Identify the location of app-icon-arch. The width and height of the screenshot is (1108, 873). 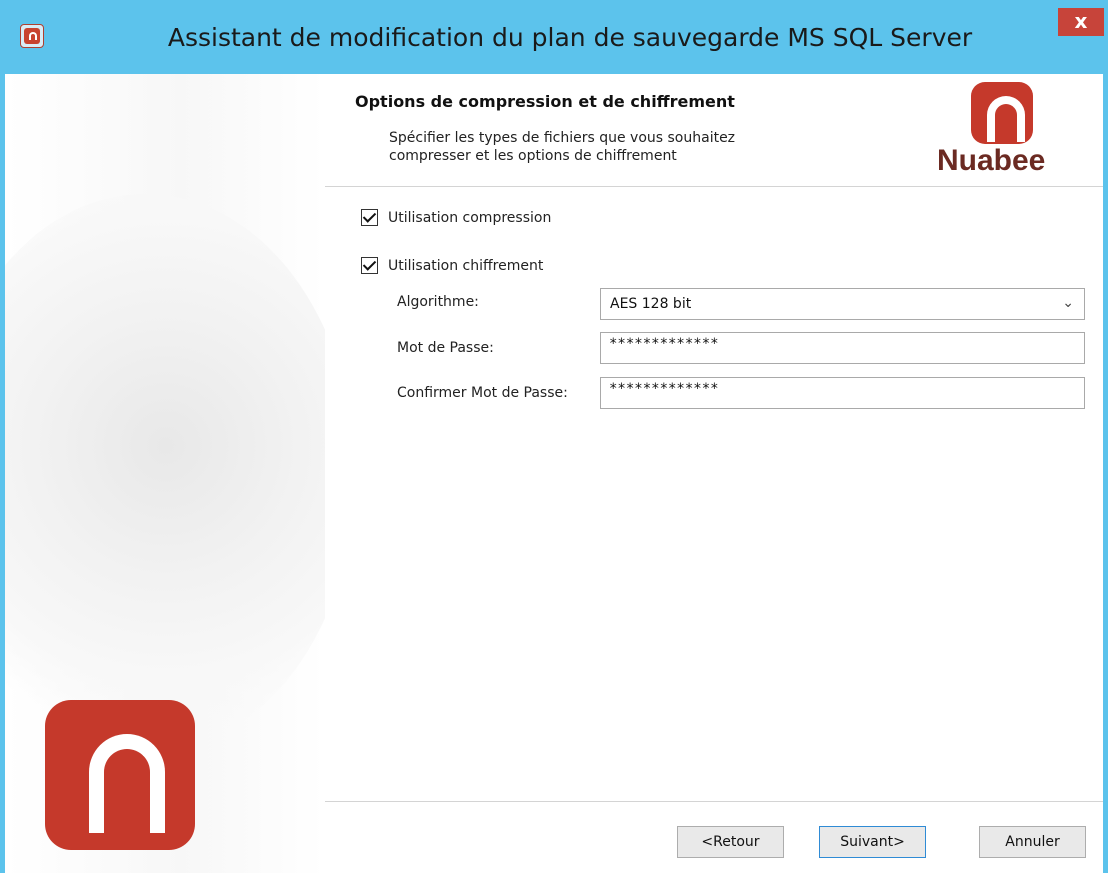
(33, 36).